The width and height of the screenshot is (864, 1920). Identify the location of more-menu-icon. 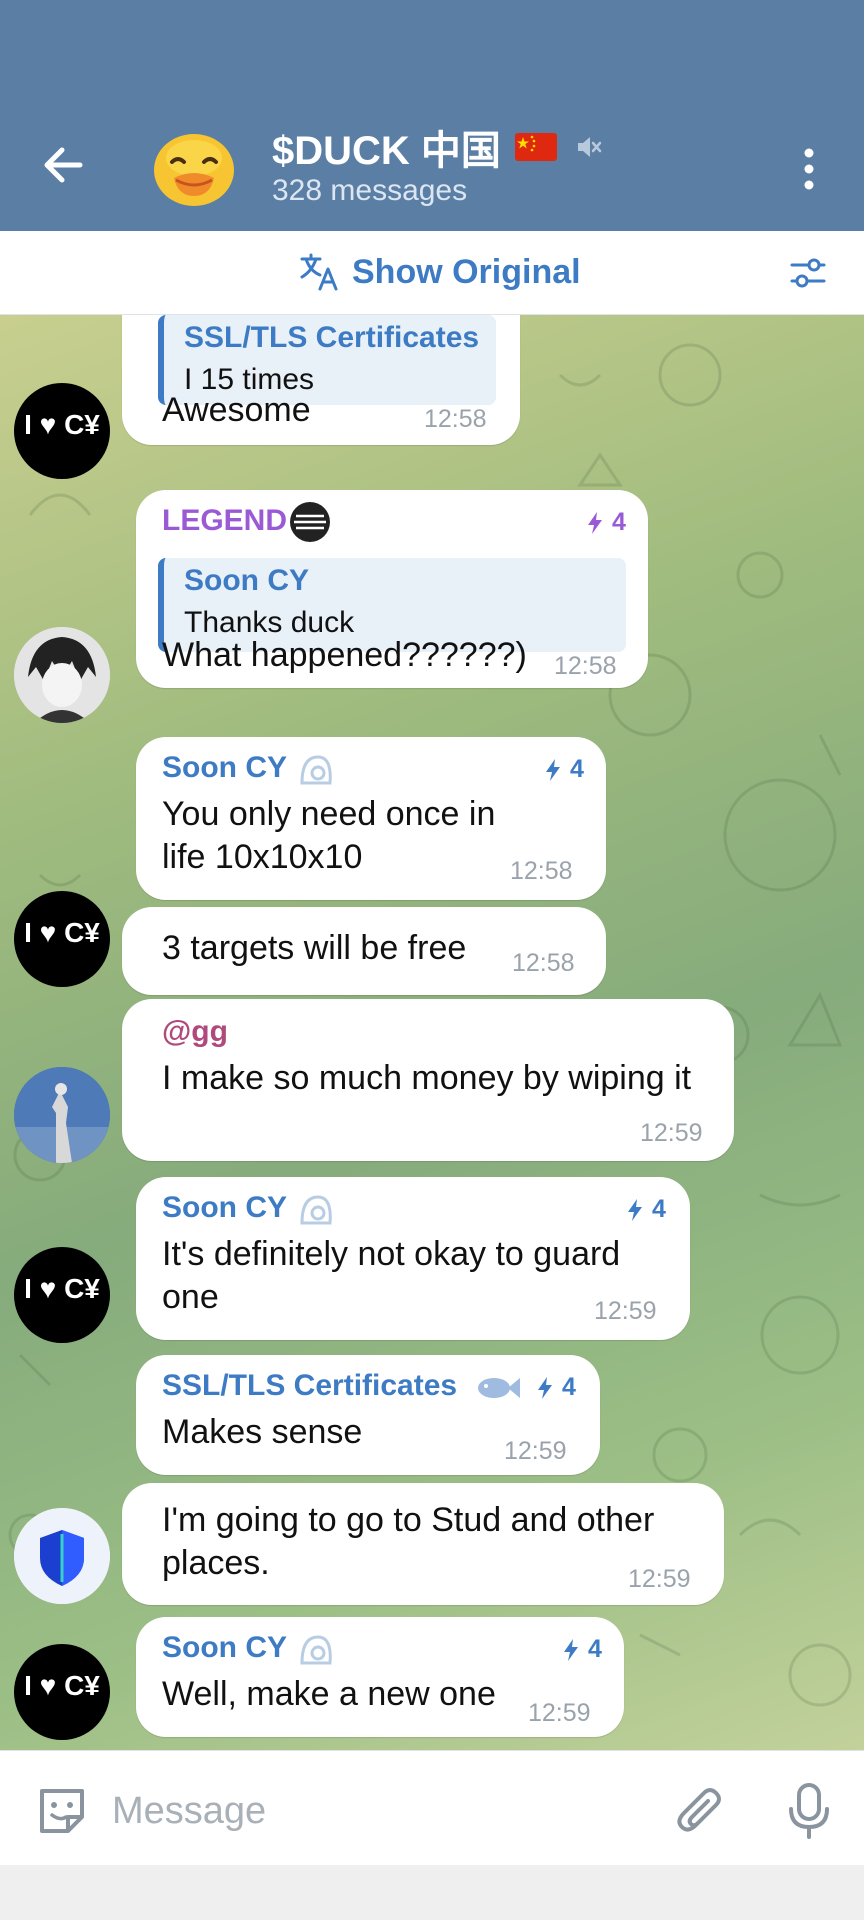
(809, 169).